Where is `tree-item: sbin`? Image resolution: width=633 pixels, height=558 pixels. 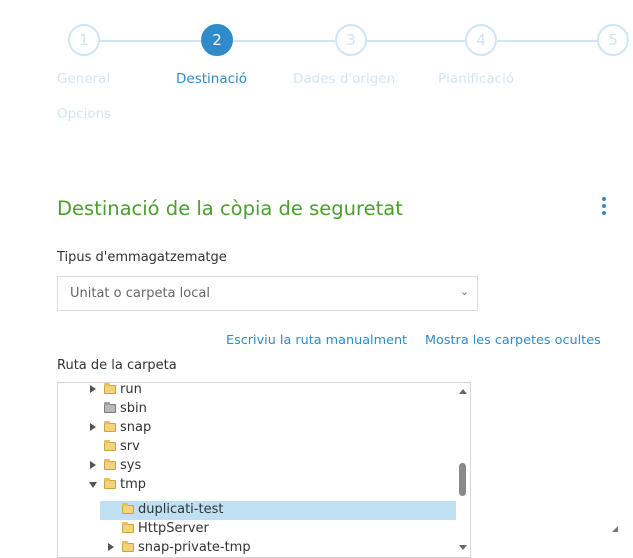
tree-item: sbin is located at coordinates (257, 409).